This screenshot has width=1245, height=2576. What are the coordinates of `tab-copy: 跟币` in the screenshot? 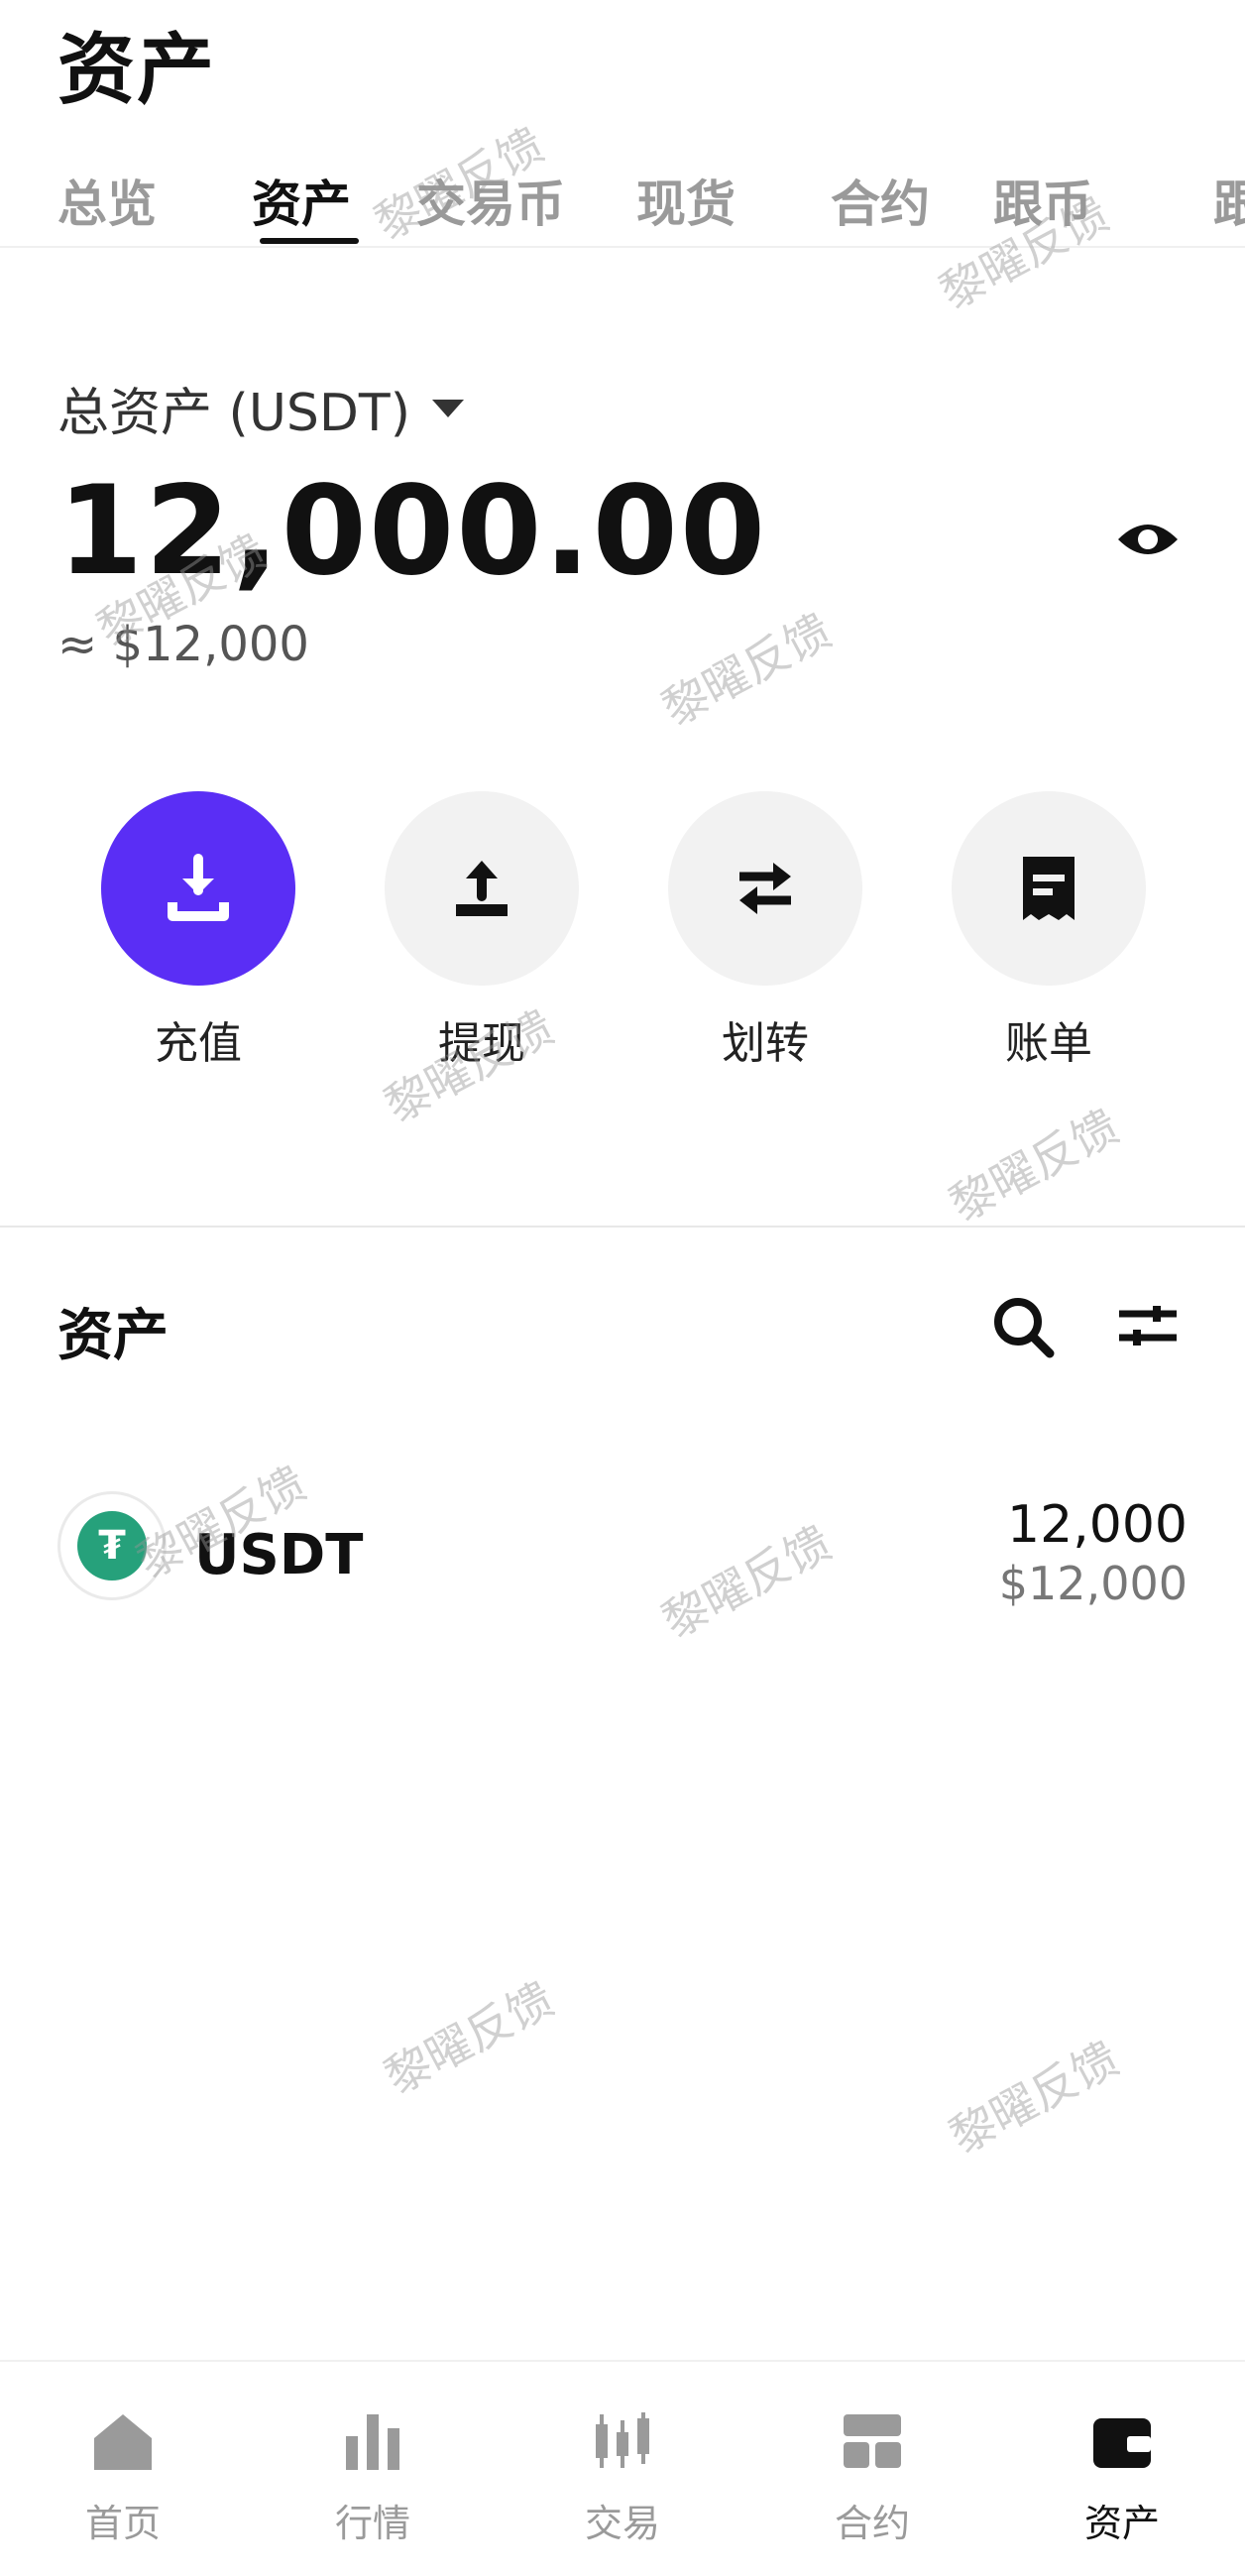 It's located at (1042, 200).